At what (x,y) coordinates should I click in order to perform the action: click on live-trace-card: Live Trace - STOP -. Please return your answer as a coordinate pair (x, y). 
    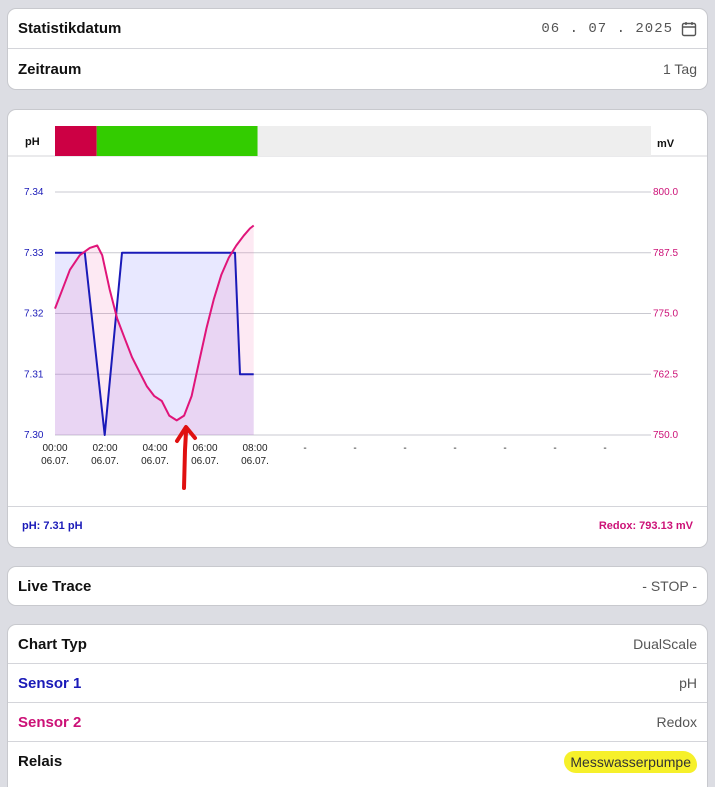
    Looking at the image, I should click on (357, 586).